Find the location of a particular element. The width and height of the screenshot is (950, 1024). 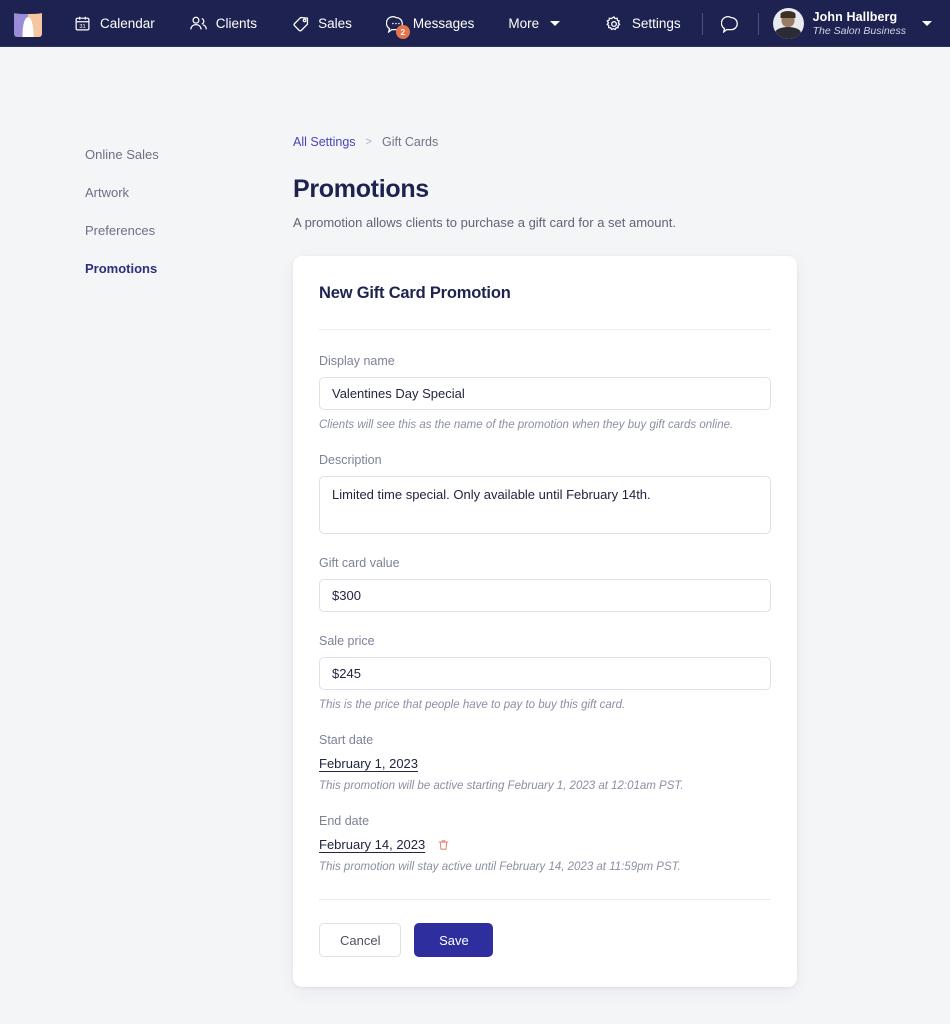

sidebar-item-promotions: Promotions is located at coordinates (146, 268).